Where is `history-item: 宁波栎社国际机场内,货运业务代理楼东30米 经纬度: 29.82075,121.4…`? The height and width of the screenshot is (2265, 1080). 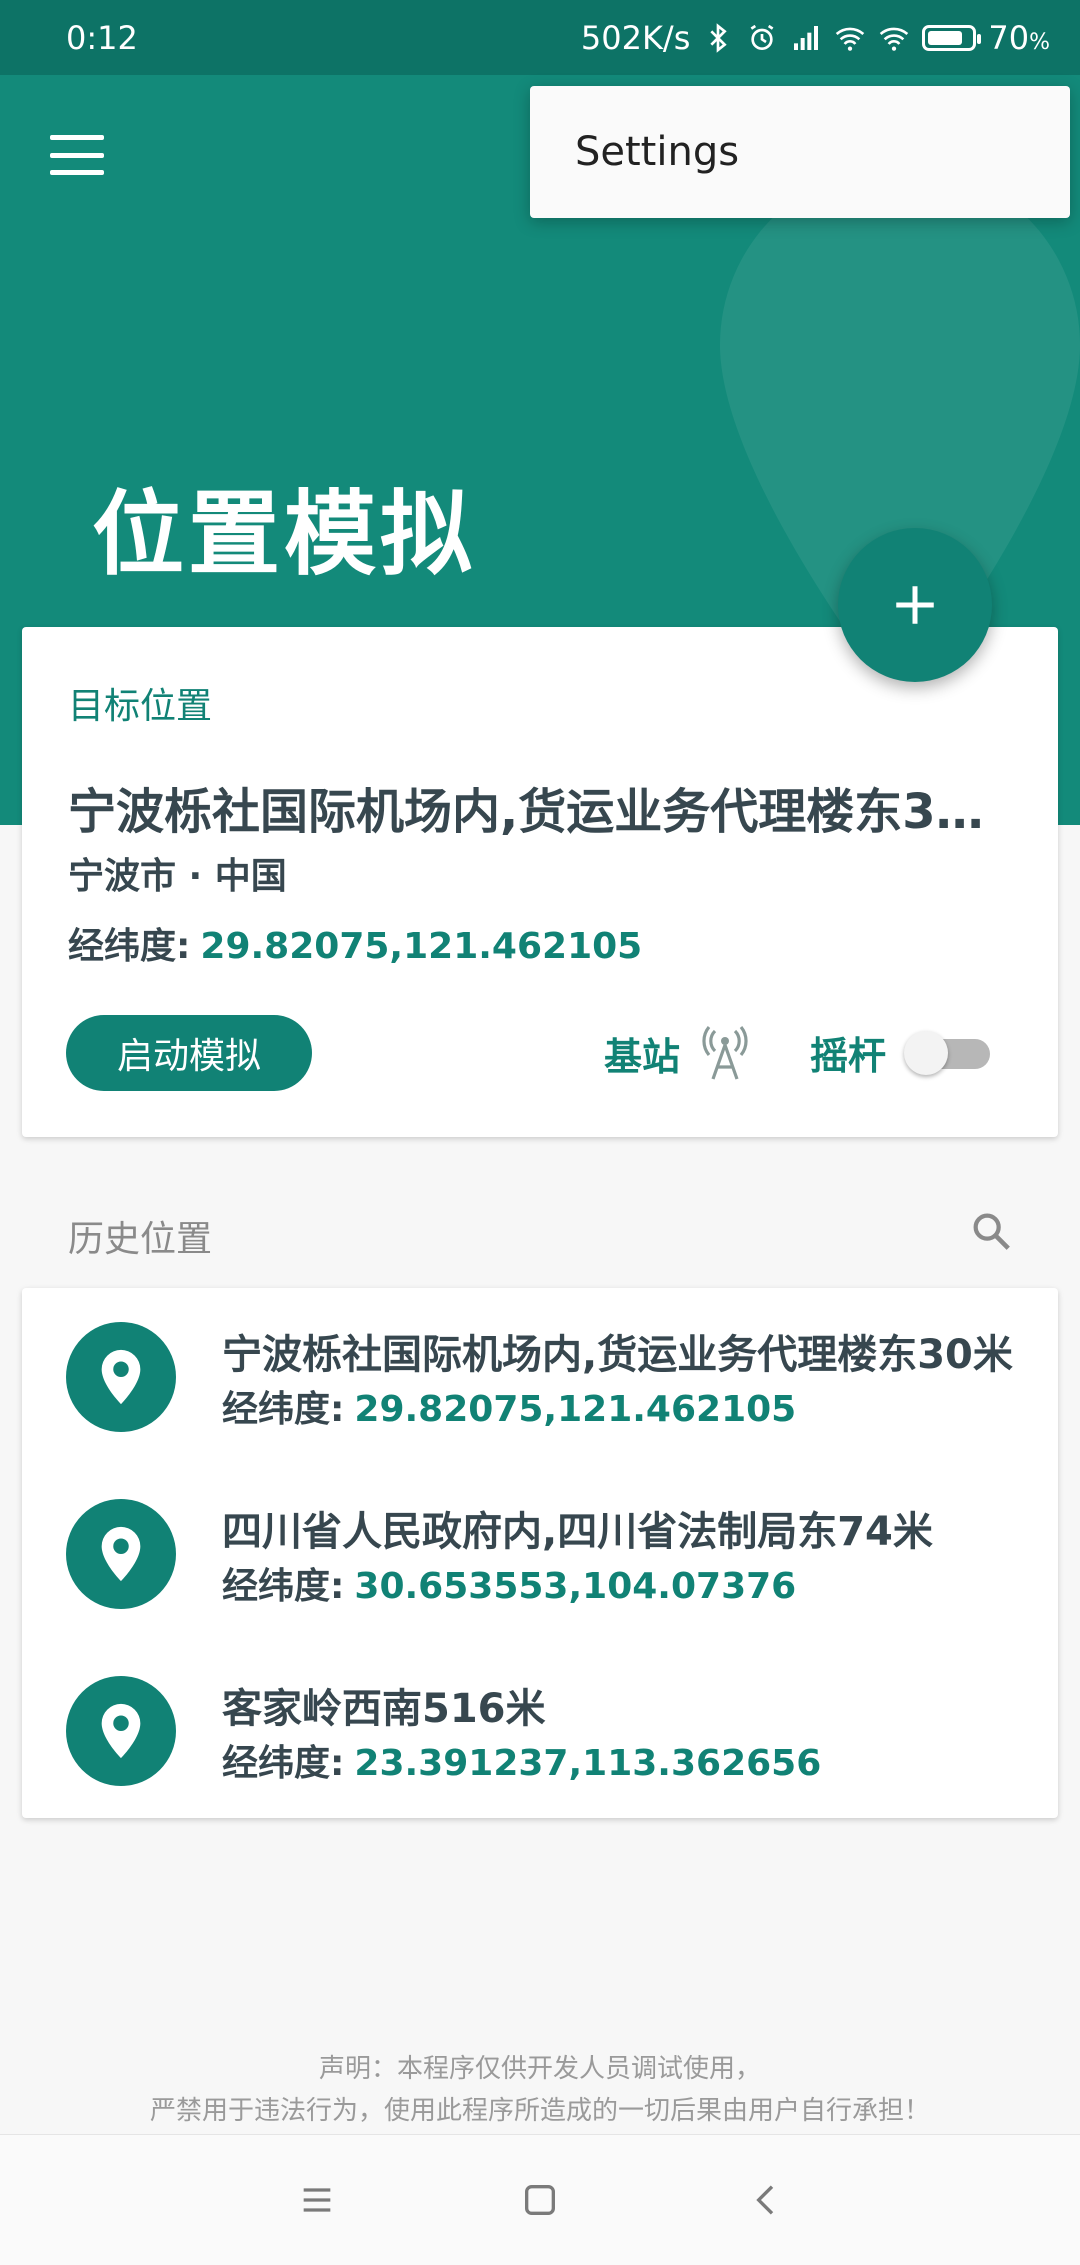 history-item: 宁波栎社国际机场内,货运业务代理楼东30米 经纬度: 29.82075,121.4… is located at coordinates (540, 1360).